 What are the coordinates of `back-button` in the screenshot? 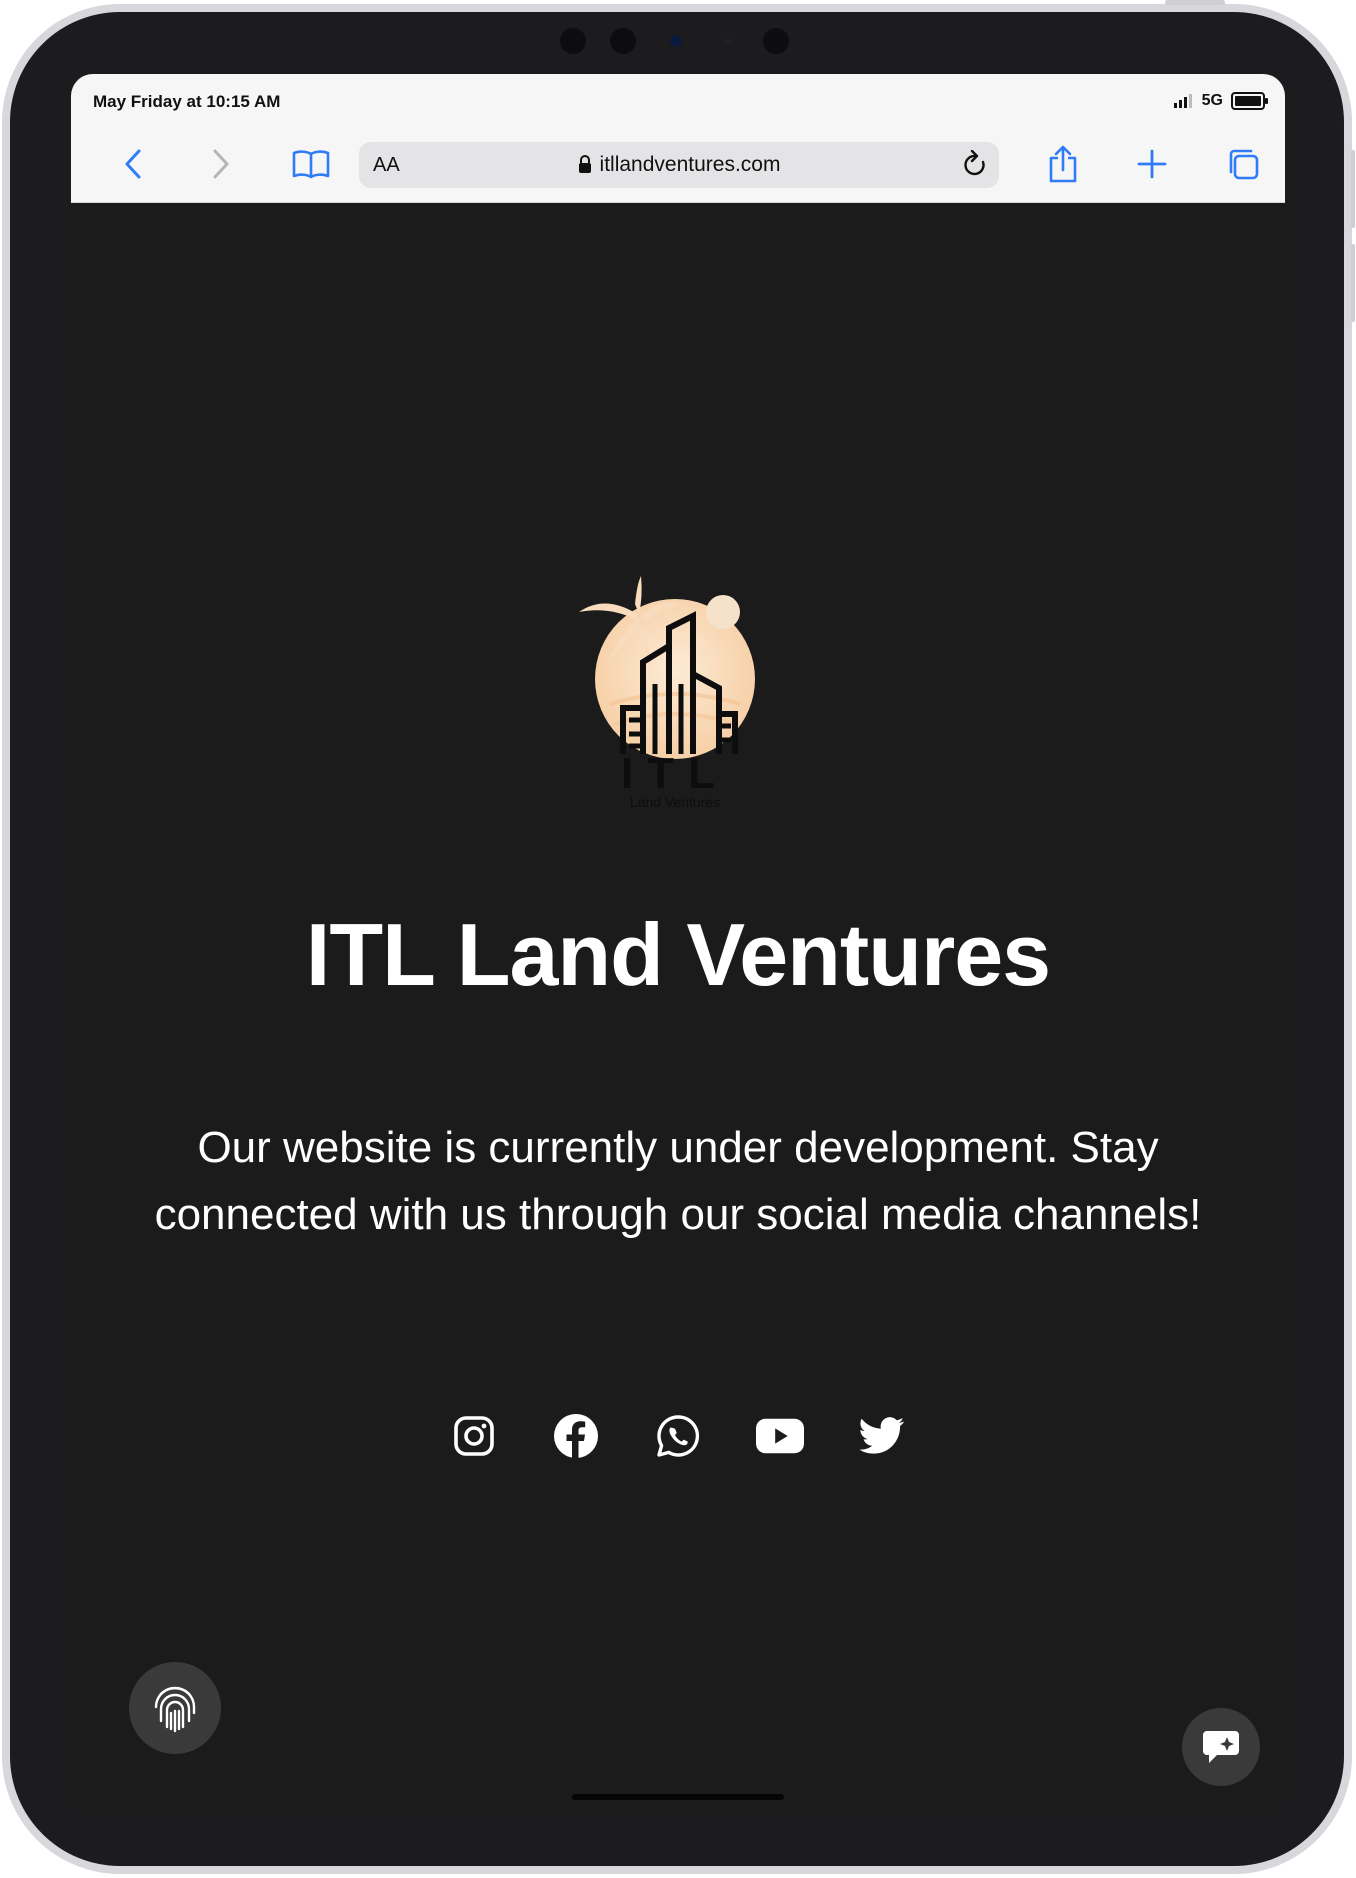 It's located at (133, 164).